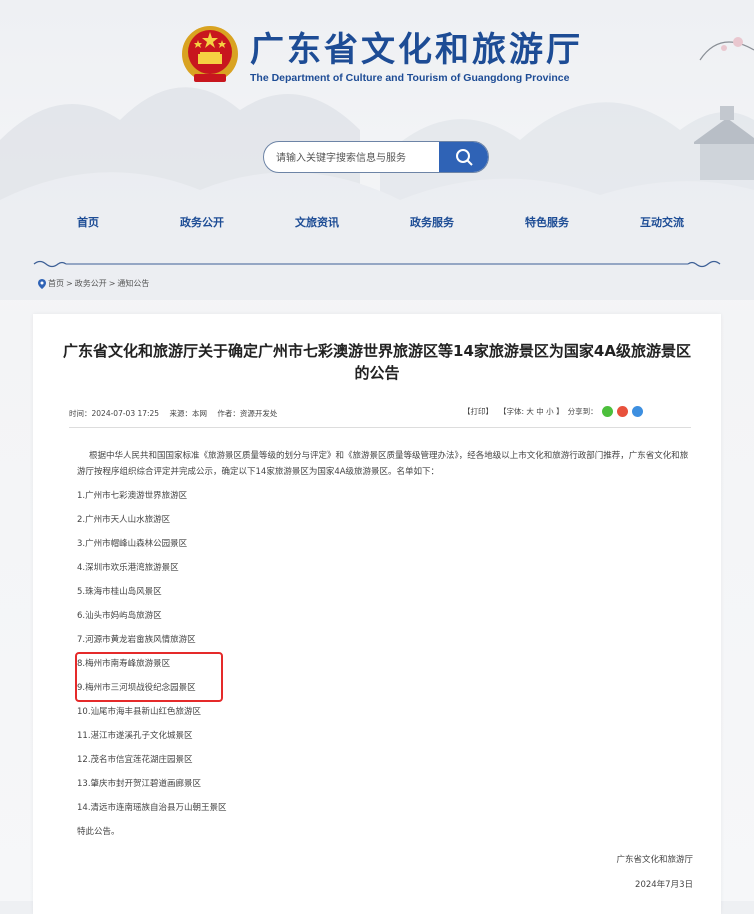 The width and height of the screenshot is (754, 914). Describe the element at coordinates (377, 229) in the screenshot. I see `main-nav: 首页 政务公开 文旅资讯 政务服务 特色服务 互动交流` at that location.